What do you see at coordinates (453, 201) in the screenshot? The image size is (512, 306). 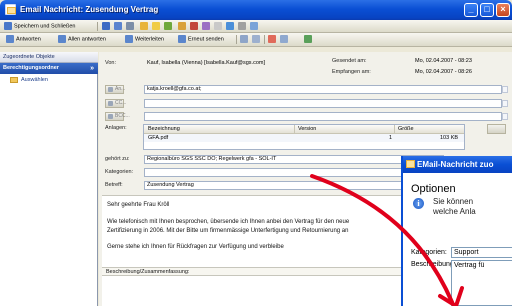 I see `info-line: Sie können` at bounding box center [453, 201].